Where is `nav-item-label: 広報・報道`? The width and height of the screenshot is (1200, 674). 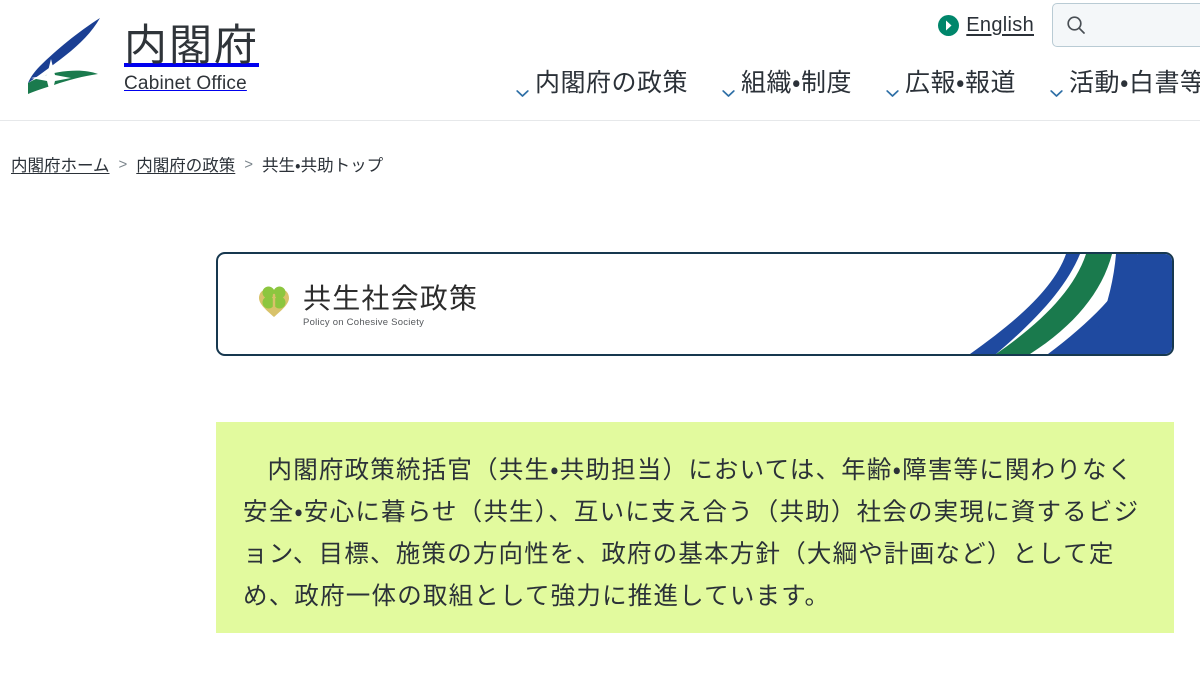
nav-item-label: 広報・報道 is located at coordinates (961, 83).